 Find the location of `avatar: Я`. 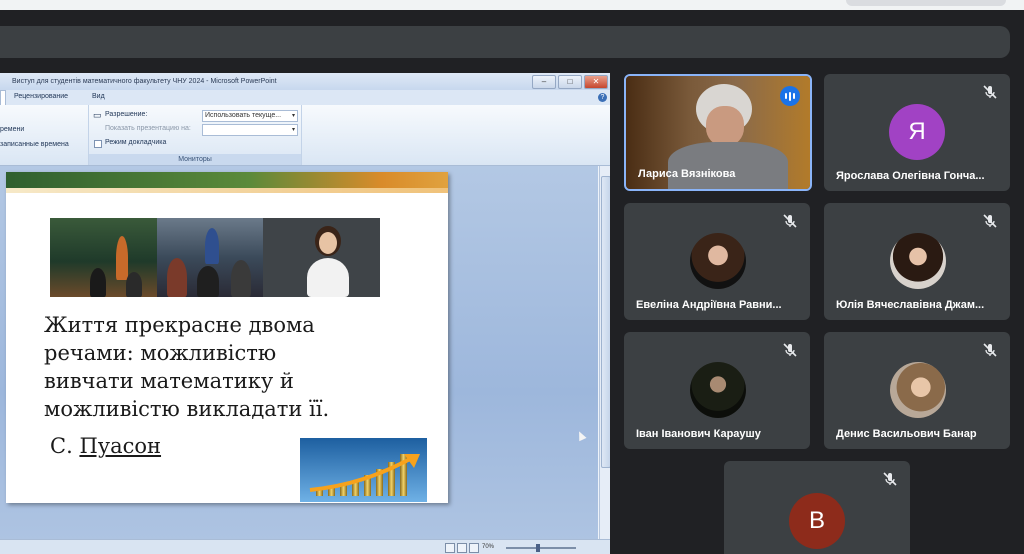

avatar: Я is located at coordinates (917, 132).